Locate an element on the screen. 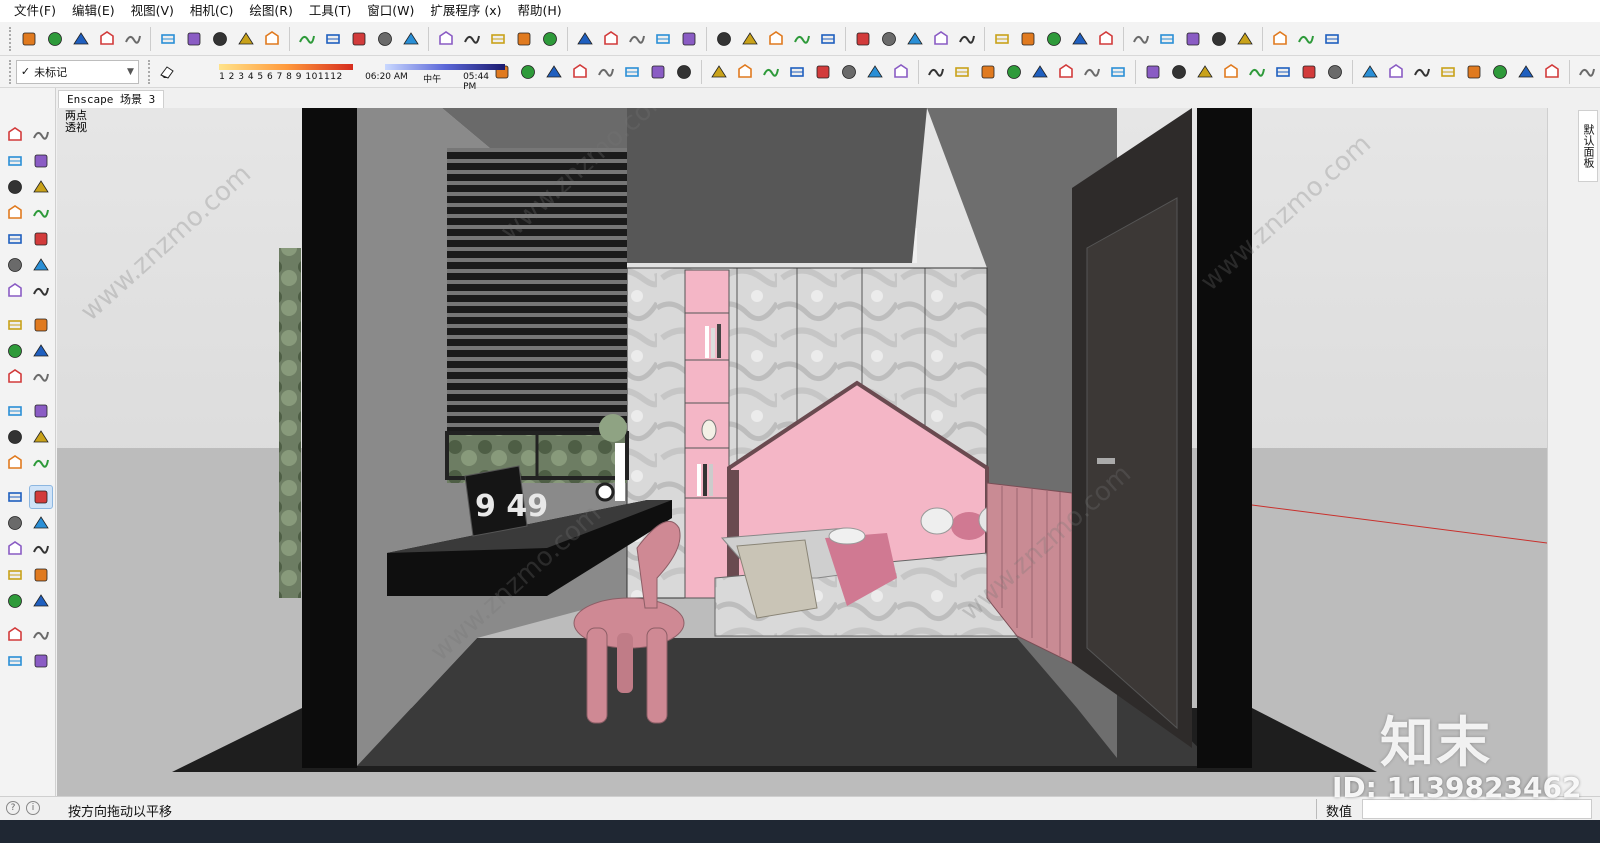 The image size is (1600, 843). add-button is located at coordinates (107, 39).